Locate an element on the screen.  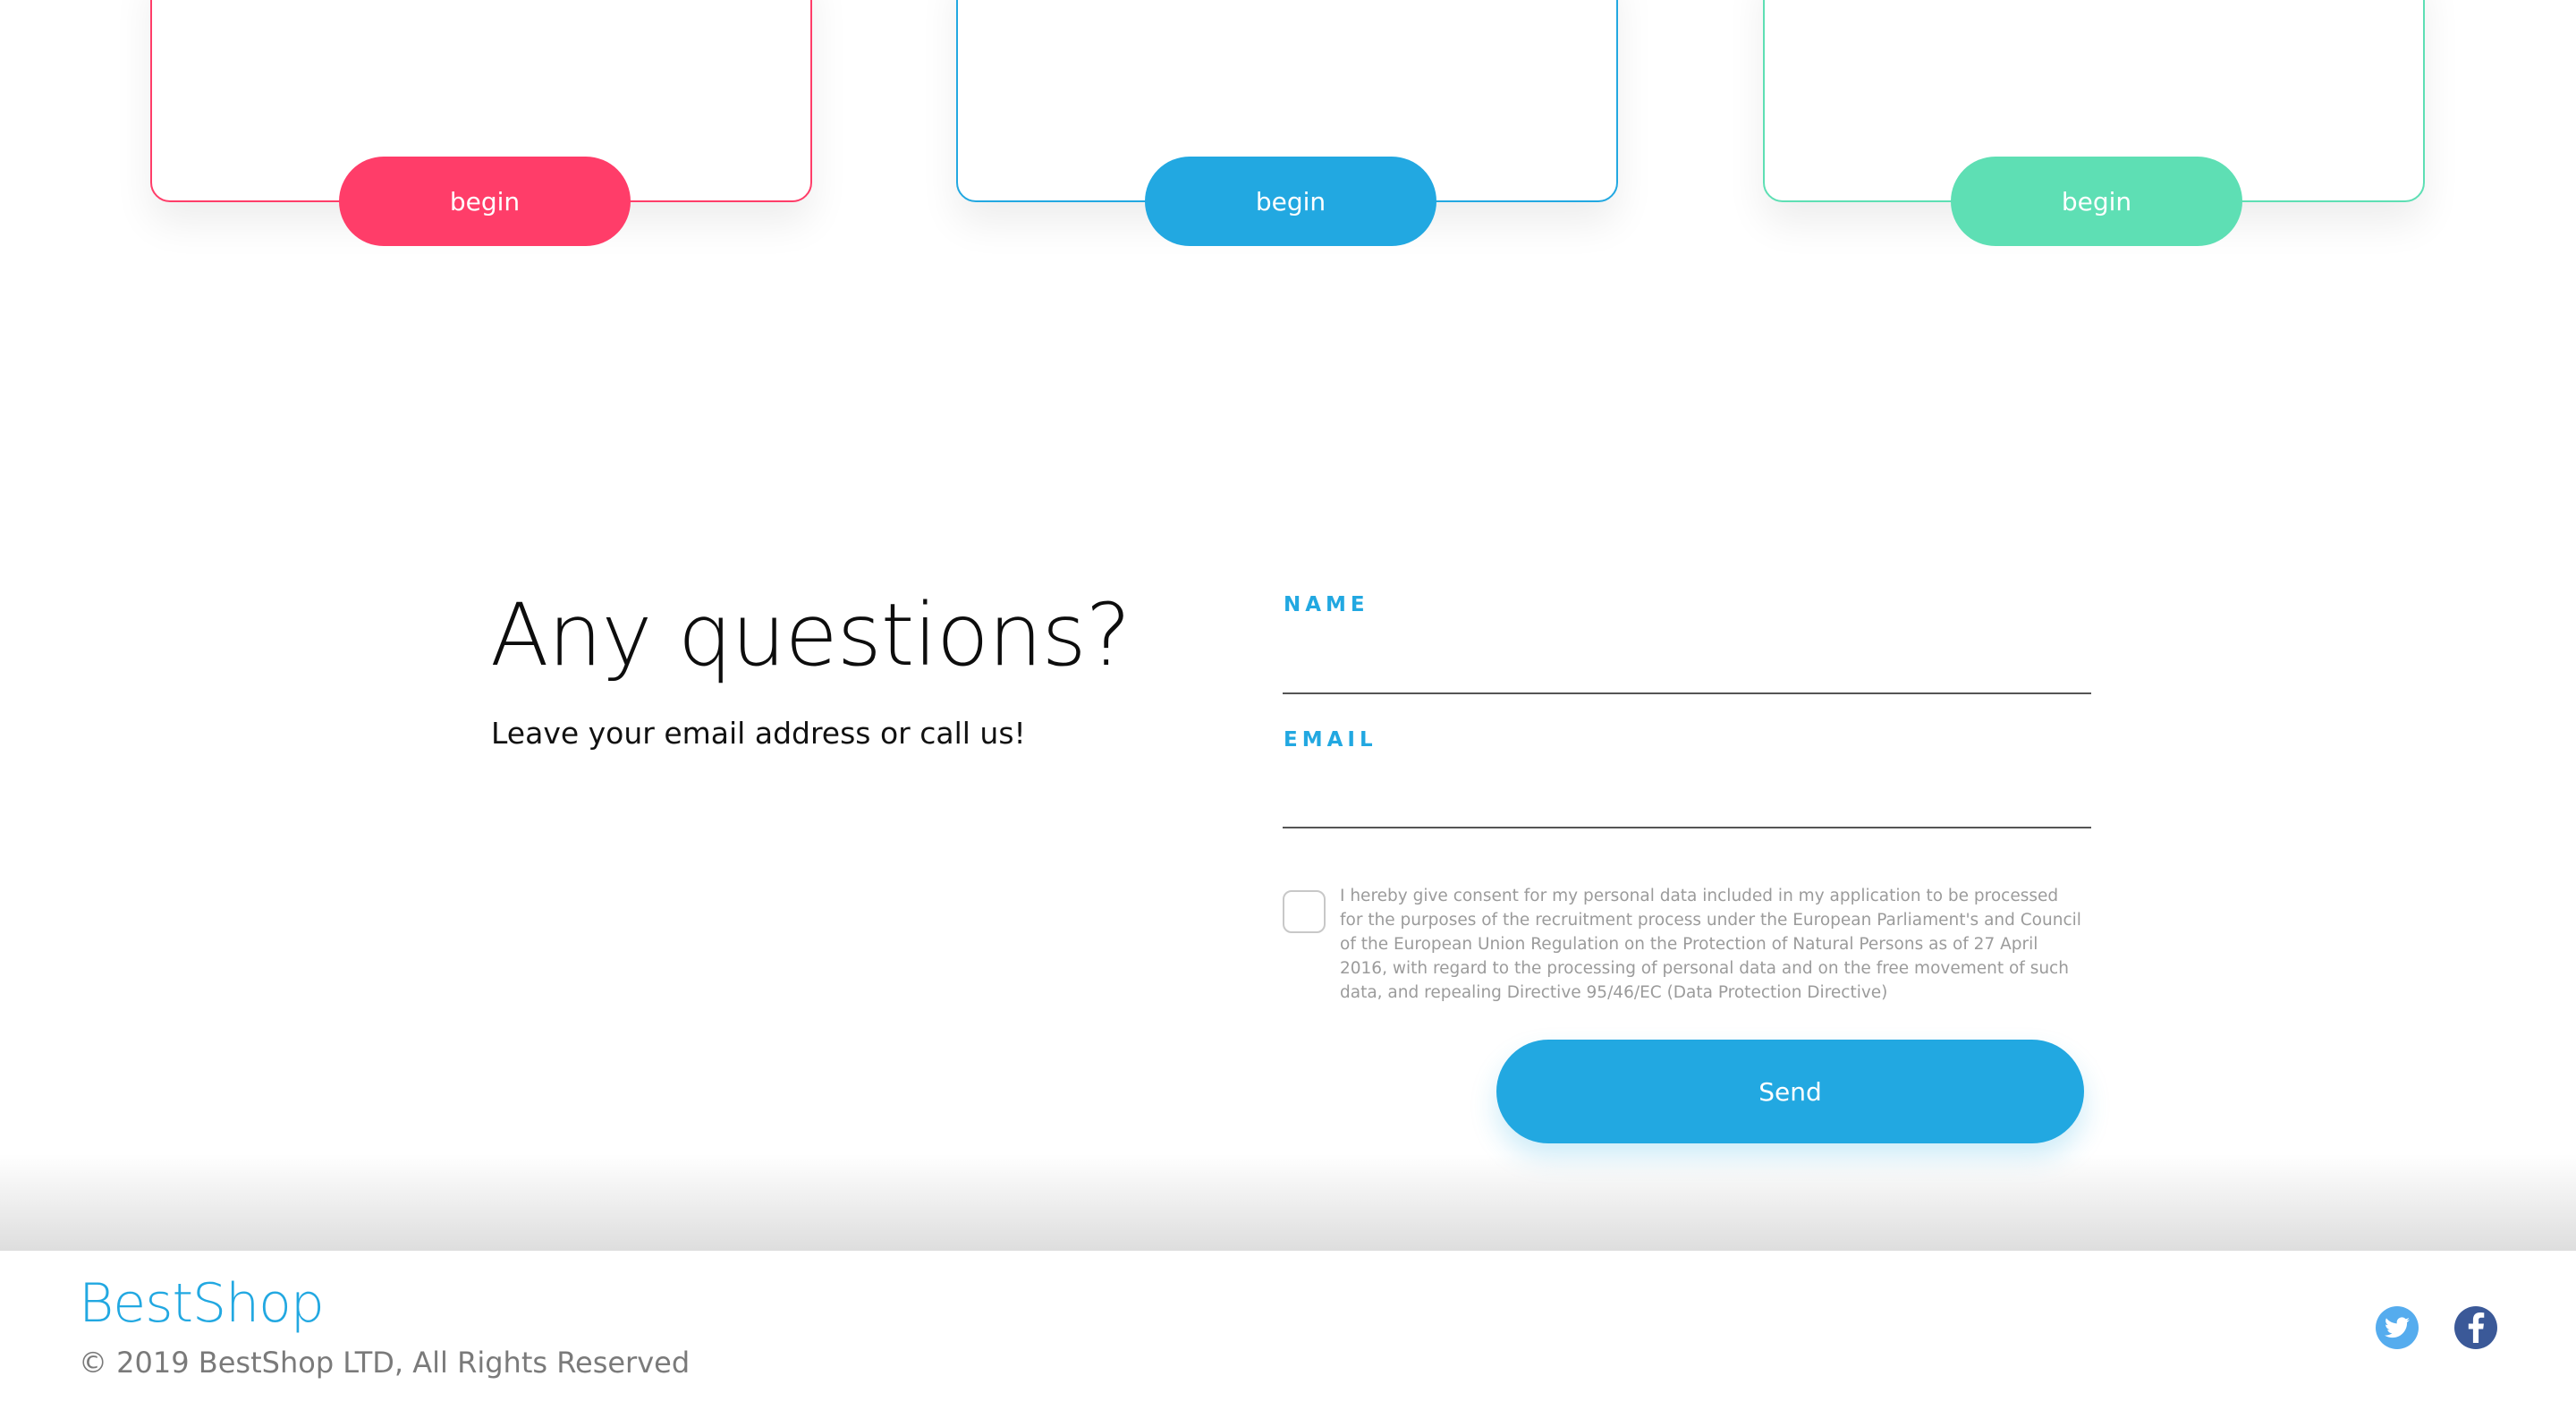
contact-title: Any questions? is located at coordinates (810, 635).